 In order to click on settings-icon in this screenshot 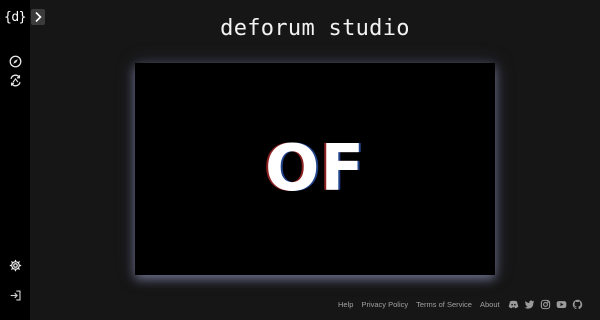, I will do `click(15, 265)`.